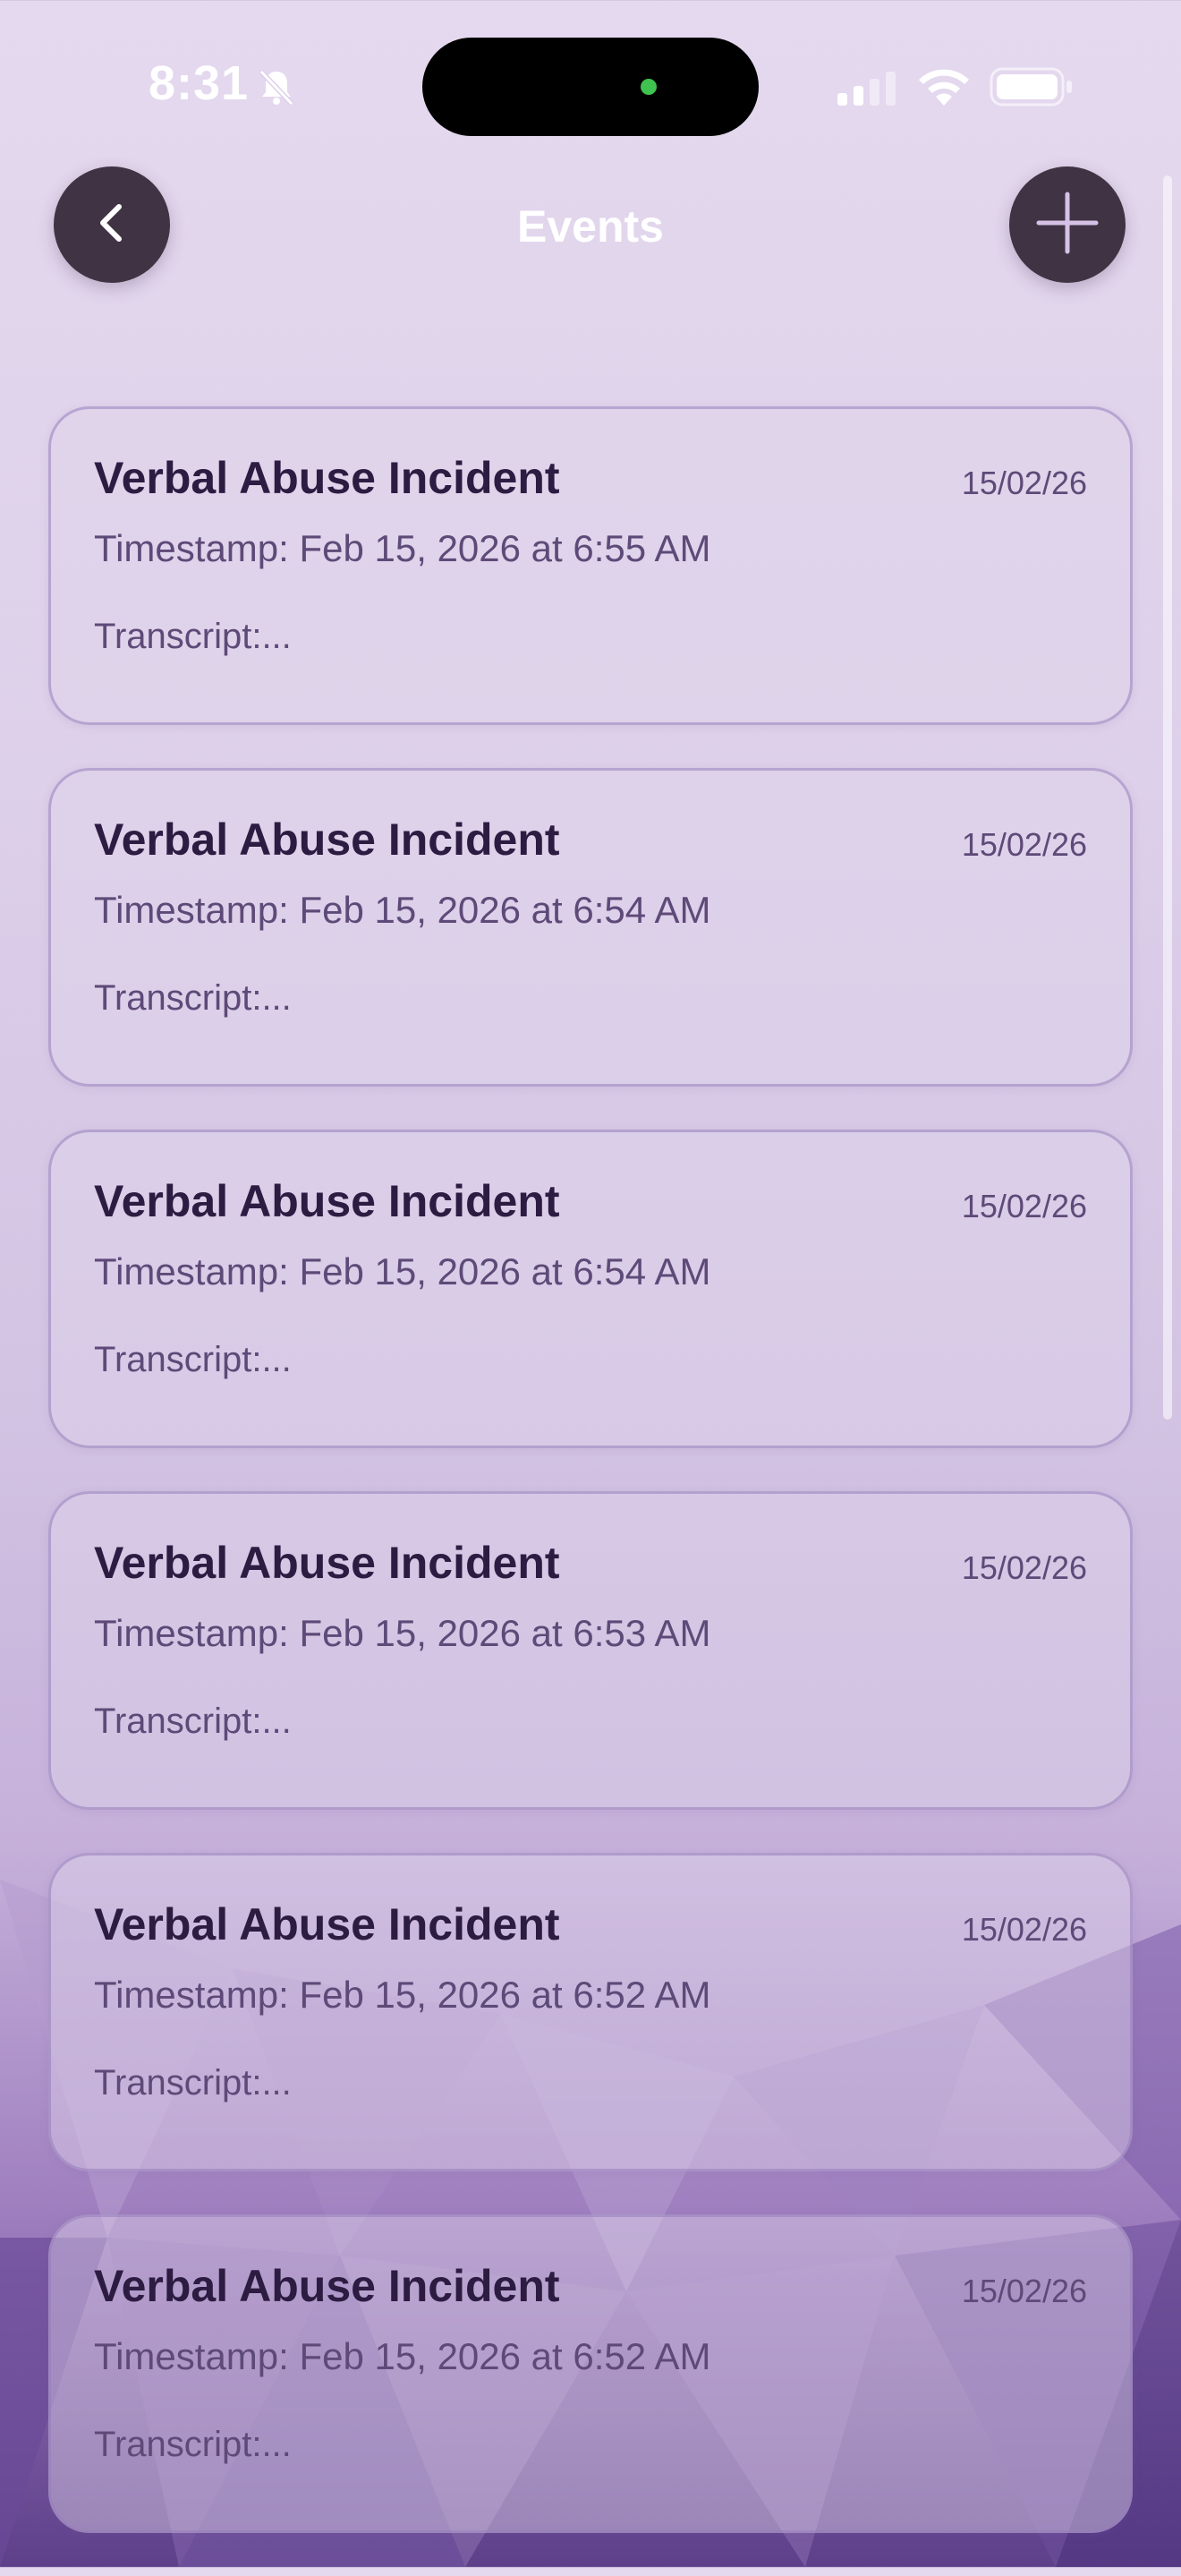  I want to click on camera-indicator-icon, so click(649, 87).